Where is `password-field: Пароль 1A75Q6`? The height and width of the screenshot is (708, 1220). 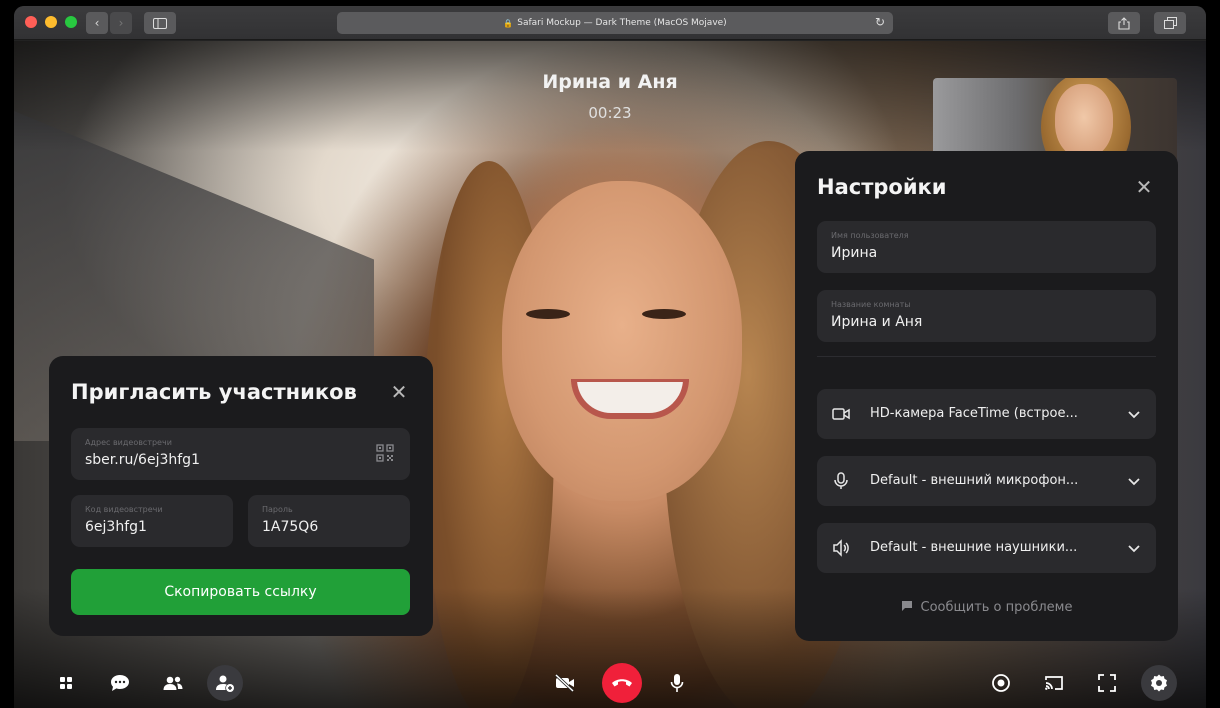 password-field: Пароль 1A75Q6 is located at coordinates (329, 521).